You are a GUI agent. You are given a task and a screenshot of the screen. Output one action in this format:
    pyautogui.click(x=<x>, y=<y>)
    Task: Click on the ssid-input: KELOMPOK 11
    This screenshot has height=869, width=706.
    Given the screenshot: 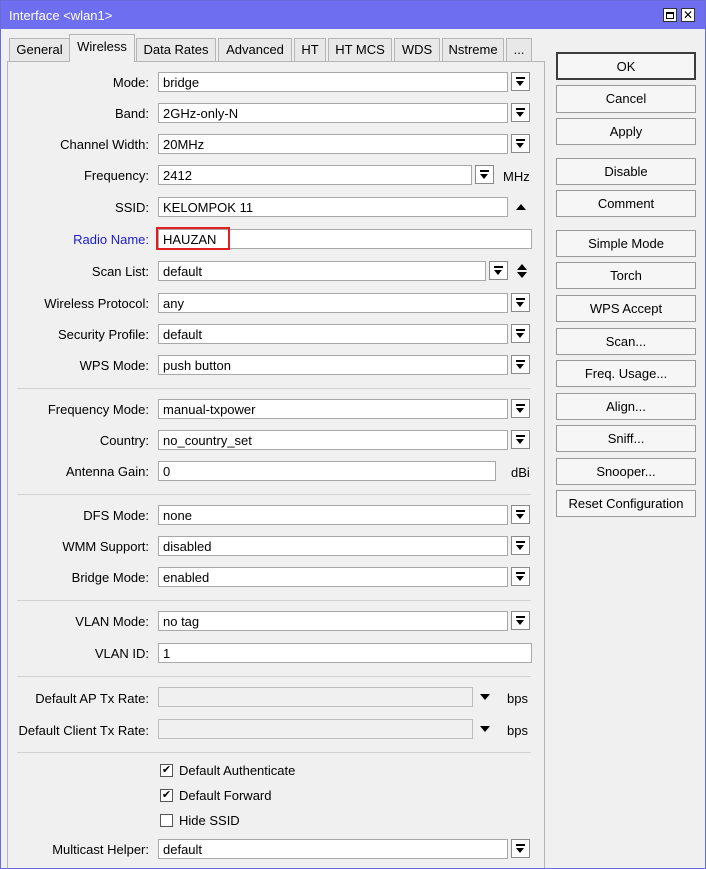 What is the action you would take?
    pyautogui.click(x=333, y=207)
    